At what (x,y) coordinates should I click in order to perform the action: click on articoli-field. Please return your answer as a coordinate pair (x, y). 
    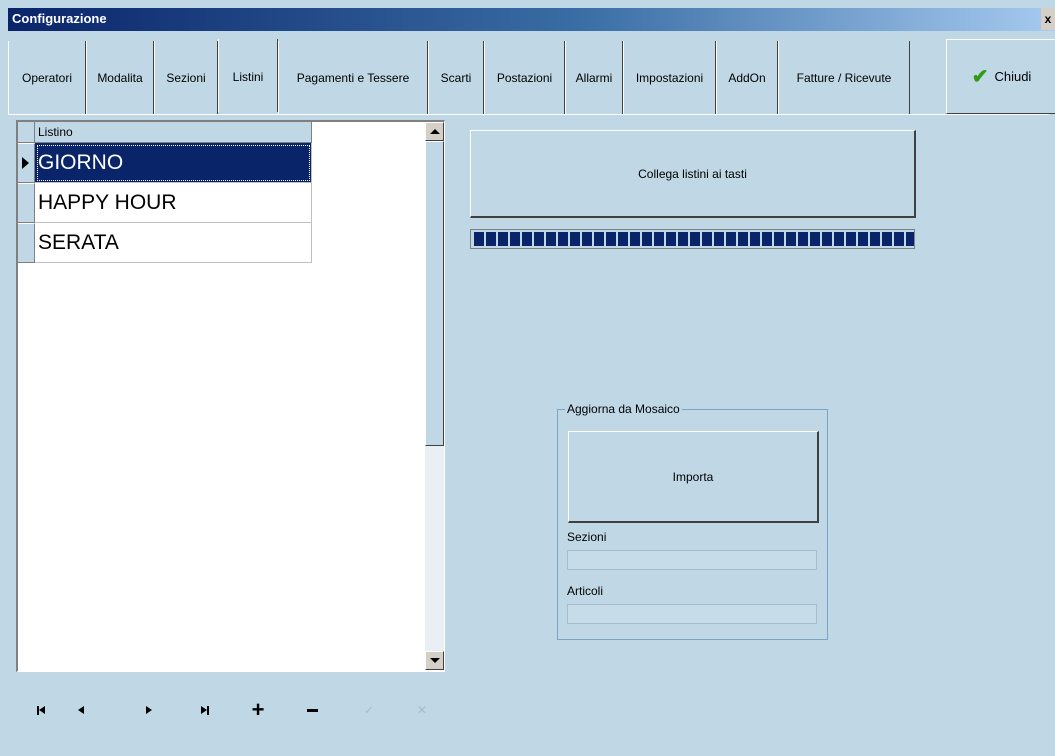
    Looking at the image, I should click on (692, 614).